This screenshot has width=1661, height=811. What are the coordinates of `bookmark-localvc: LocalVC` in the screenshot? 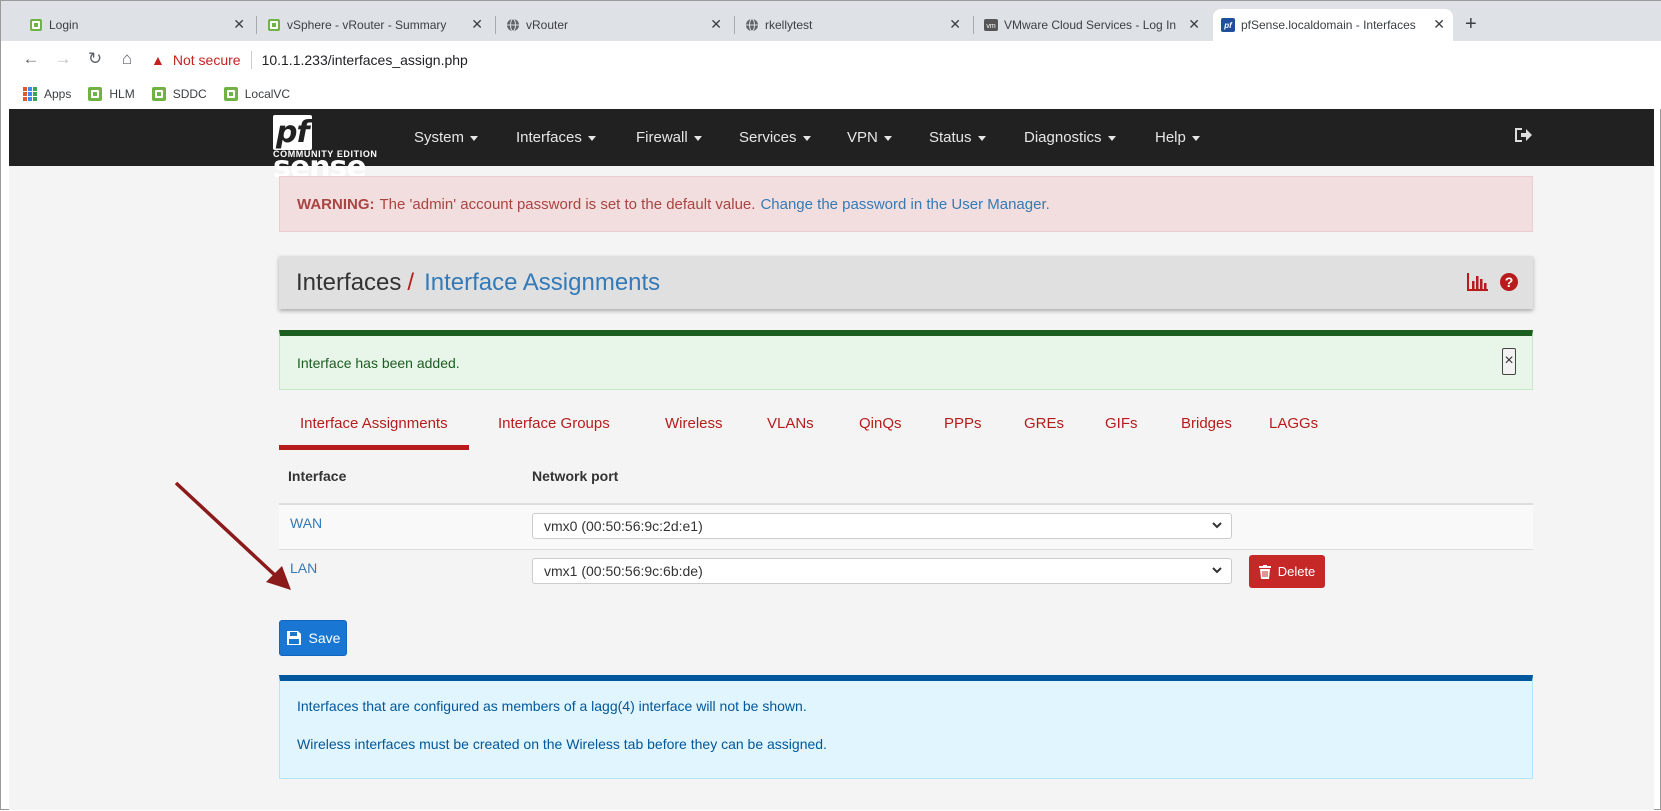 It's located at (256, 94).